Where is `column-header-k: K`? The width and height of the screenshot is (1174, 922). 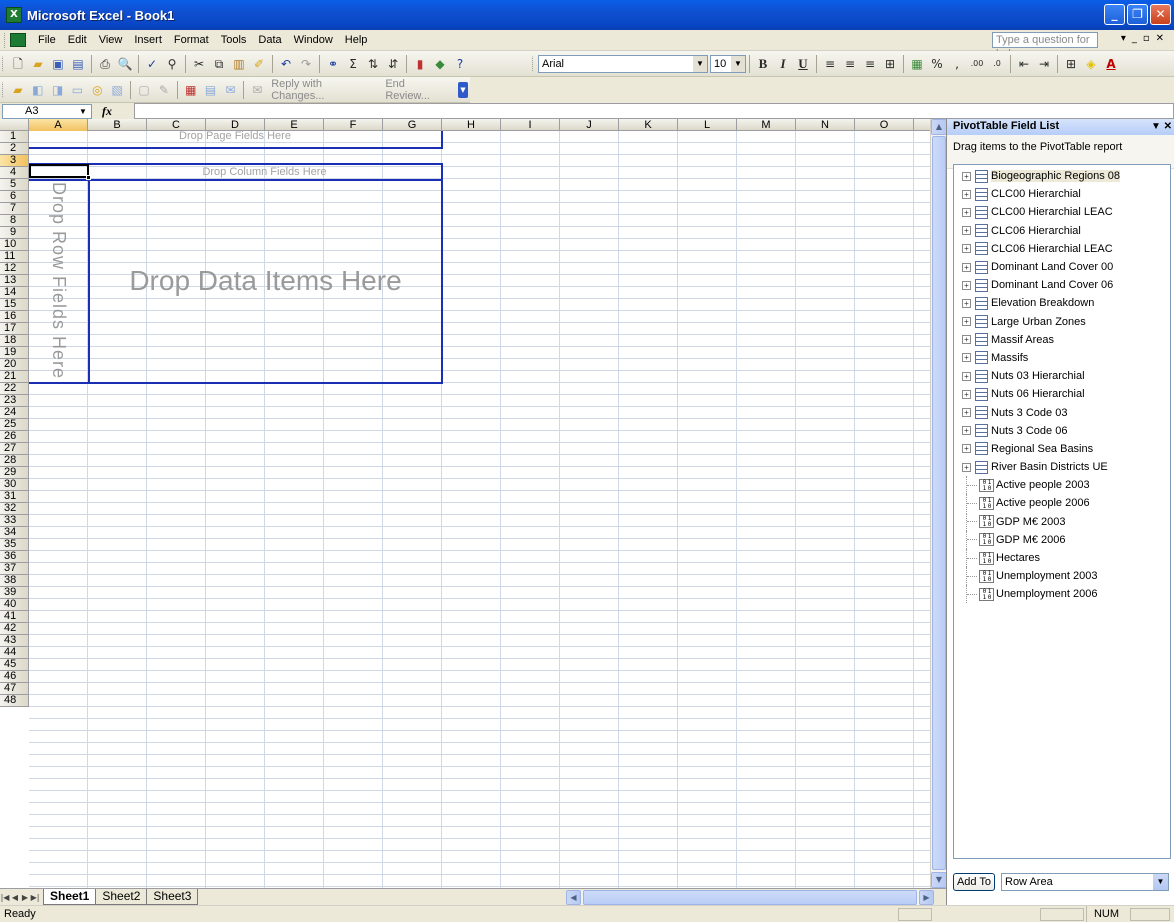
column-header-k: K is located at coordinates (648, 125).